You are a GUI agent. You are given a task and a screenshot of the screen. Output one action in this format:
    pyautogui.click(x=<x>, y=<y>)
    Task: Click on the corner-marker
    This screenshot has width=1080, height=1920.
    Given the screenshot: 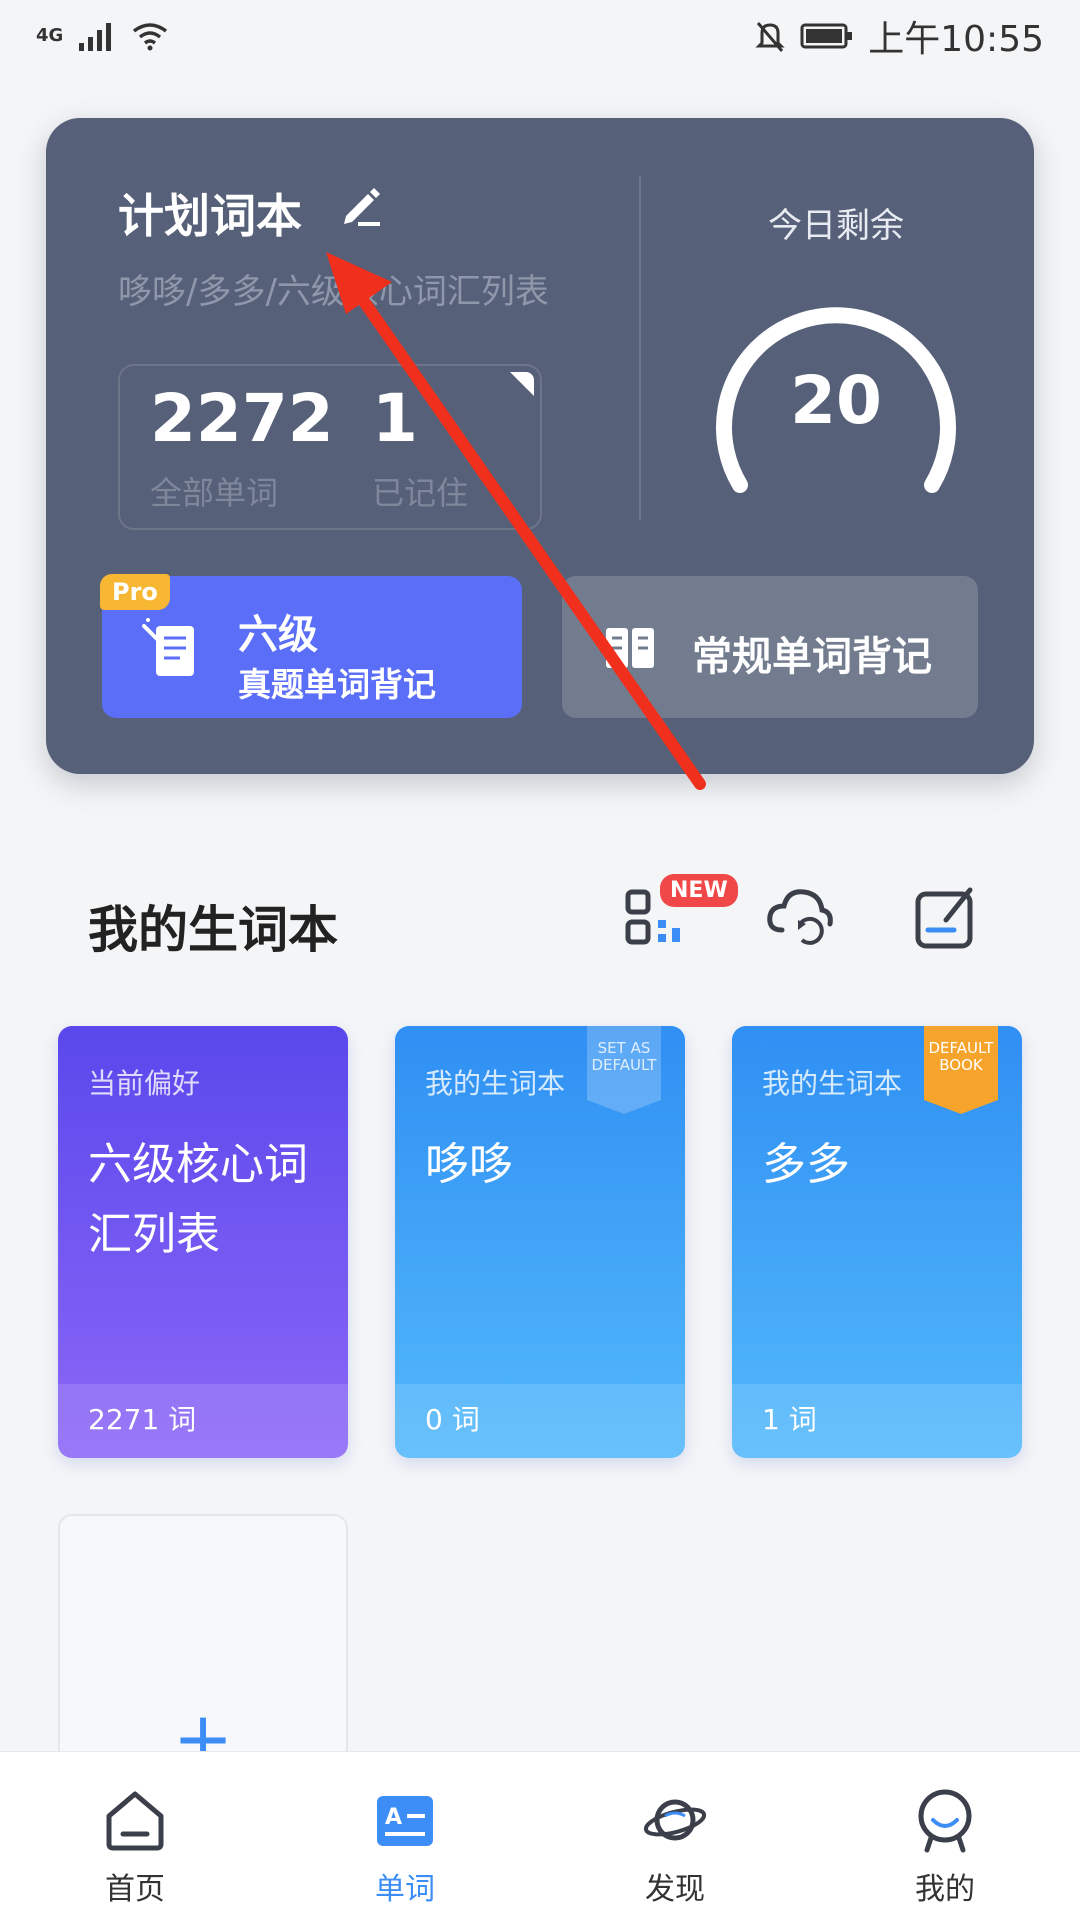 What is the action you would take?
    pyautogui.click(x=522, y=384)
    